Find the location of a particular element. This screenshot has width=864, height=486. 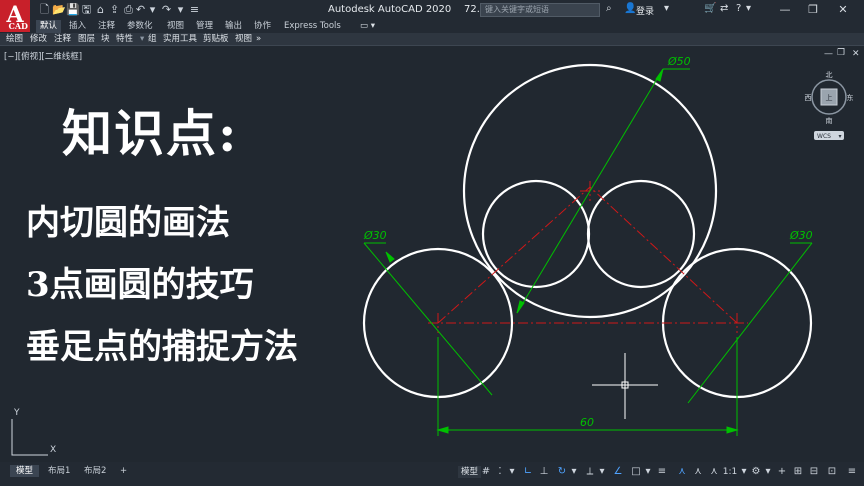

save-web-icon: ⇪ is located at coordinates (114, 9).